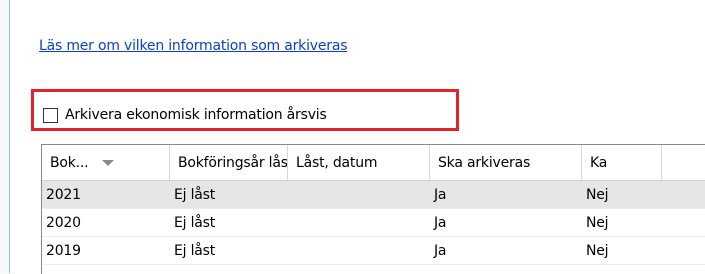  I want to click on window-left-border, so click(5, 136).